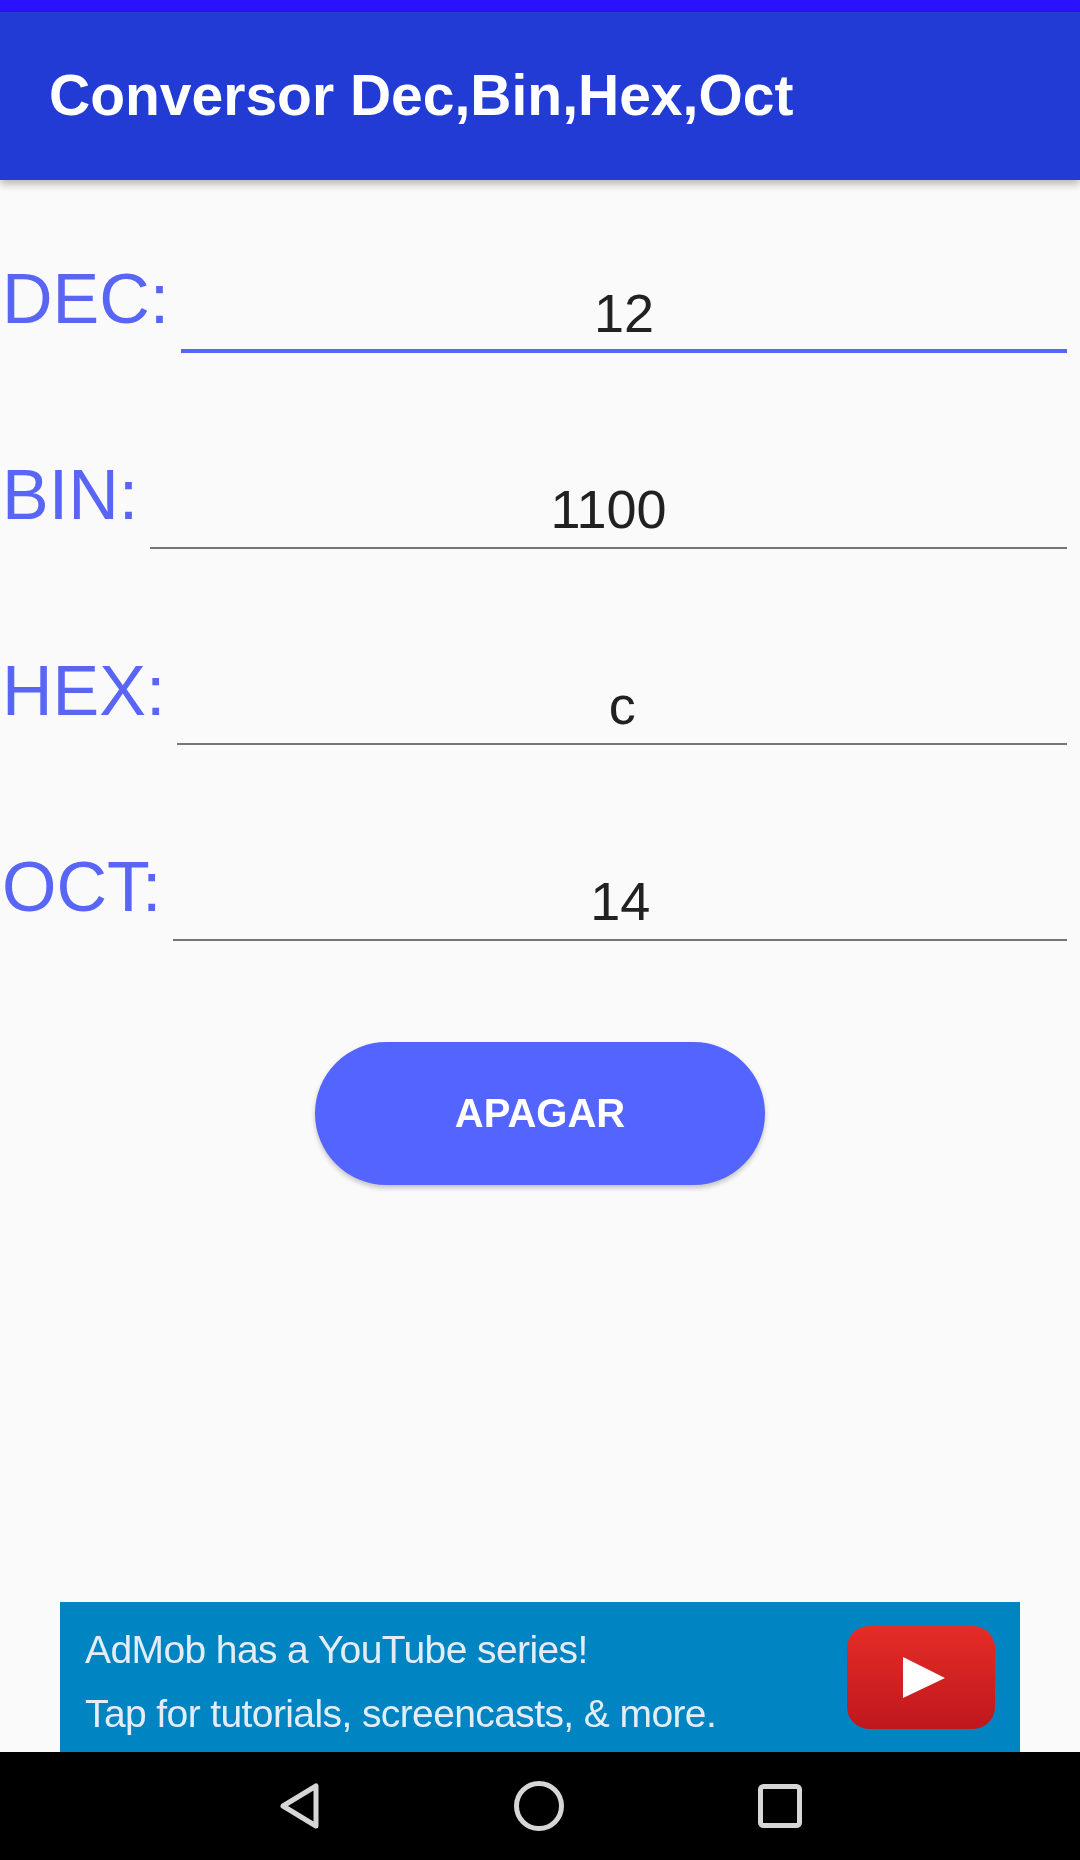  Describe the element at coordinates (779, 1806) in the screenshot. I see `recent-apps-icon` at that location.